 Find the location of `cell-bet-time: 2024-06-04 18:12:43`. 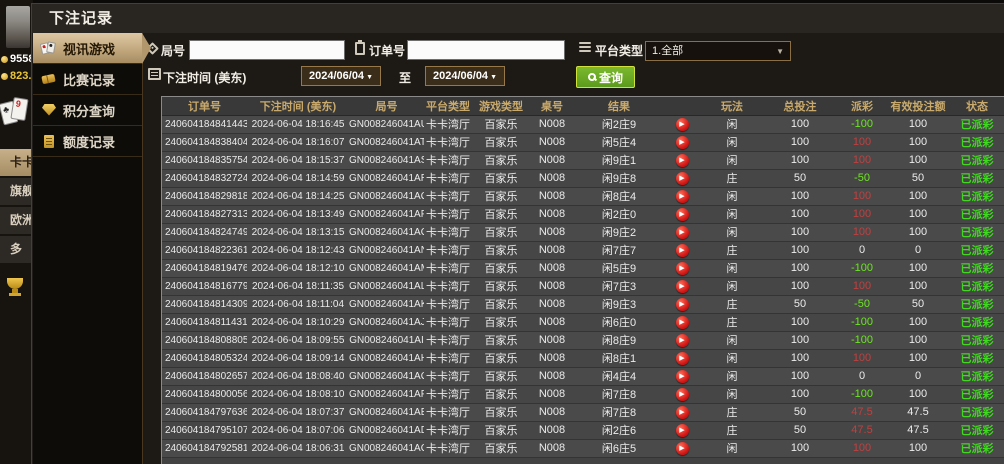

cell-bet-time: 2024-06-04 18:12:43 is located at coordinates (298, 250).